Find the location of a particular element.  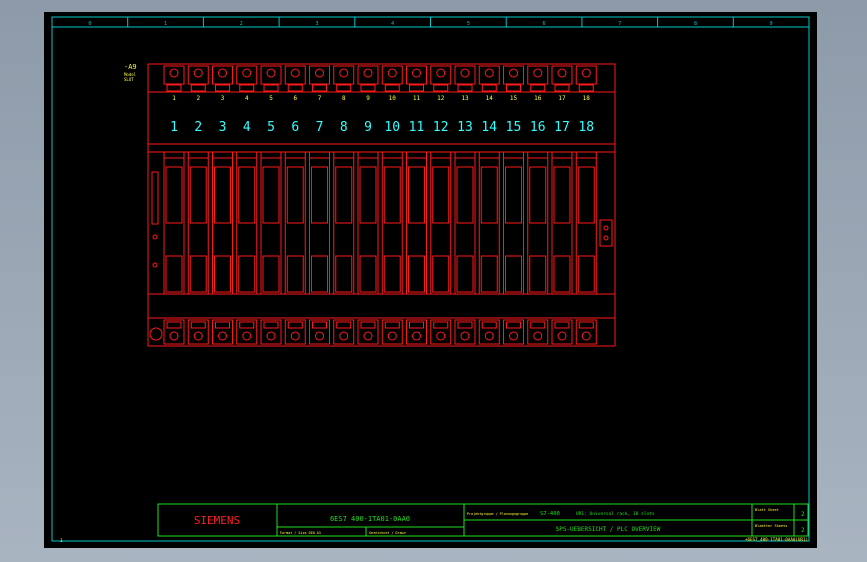

slot-number-18: 18 is located at coordinates (586, 127).